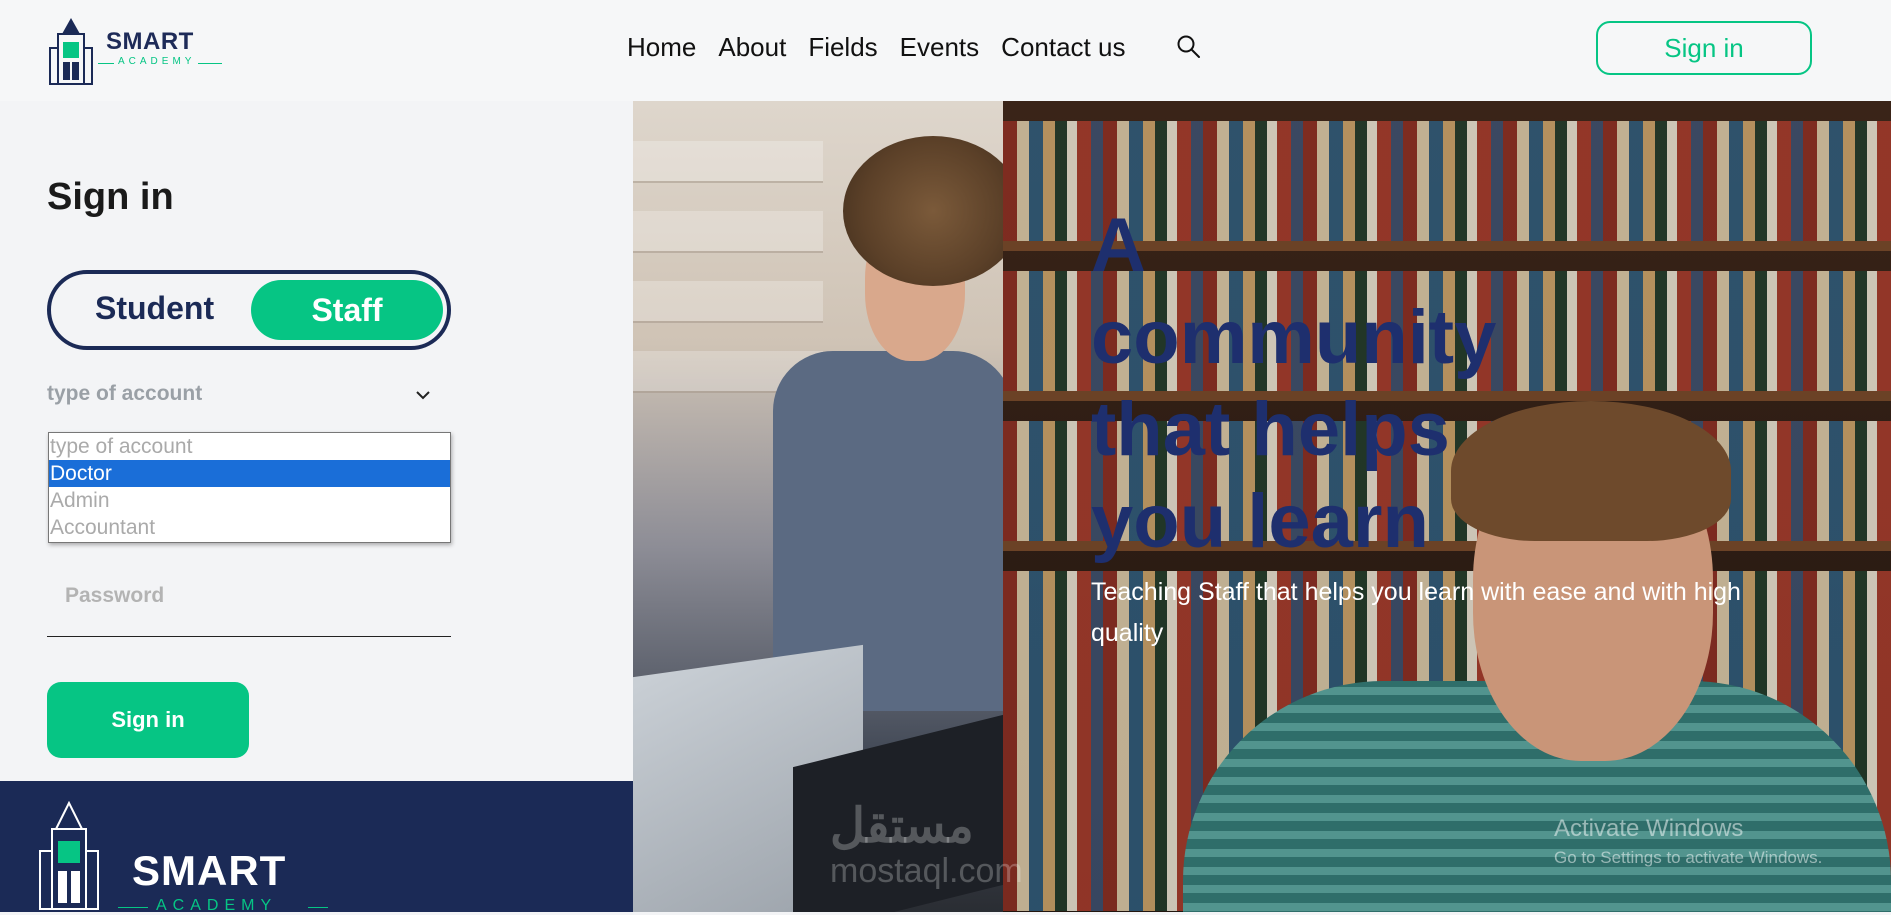 The height and width of the screenshot is (915, 1891). What do you see at coordinates (842, 47) in the screenshot?
I see `nav-fields: Fields` at bounding box center [842, 47].